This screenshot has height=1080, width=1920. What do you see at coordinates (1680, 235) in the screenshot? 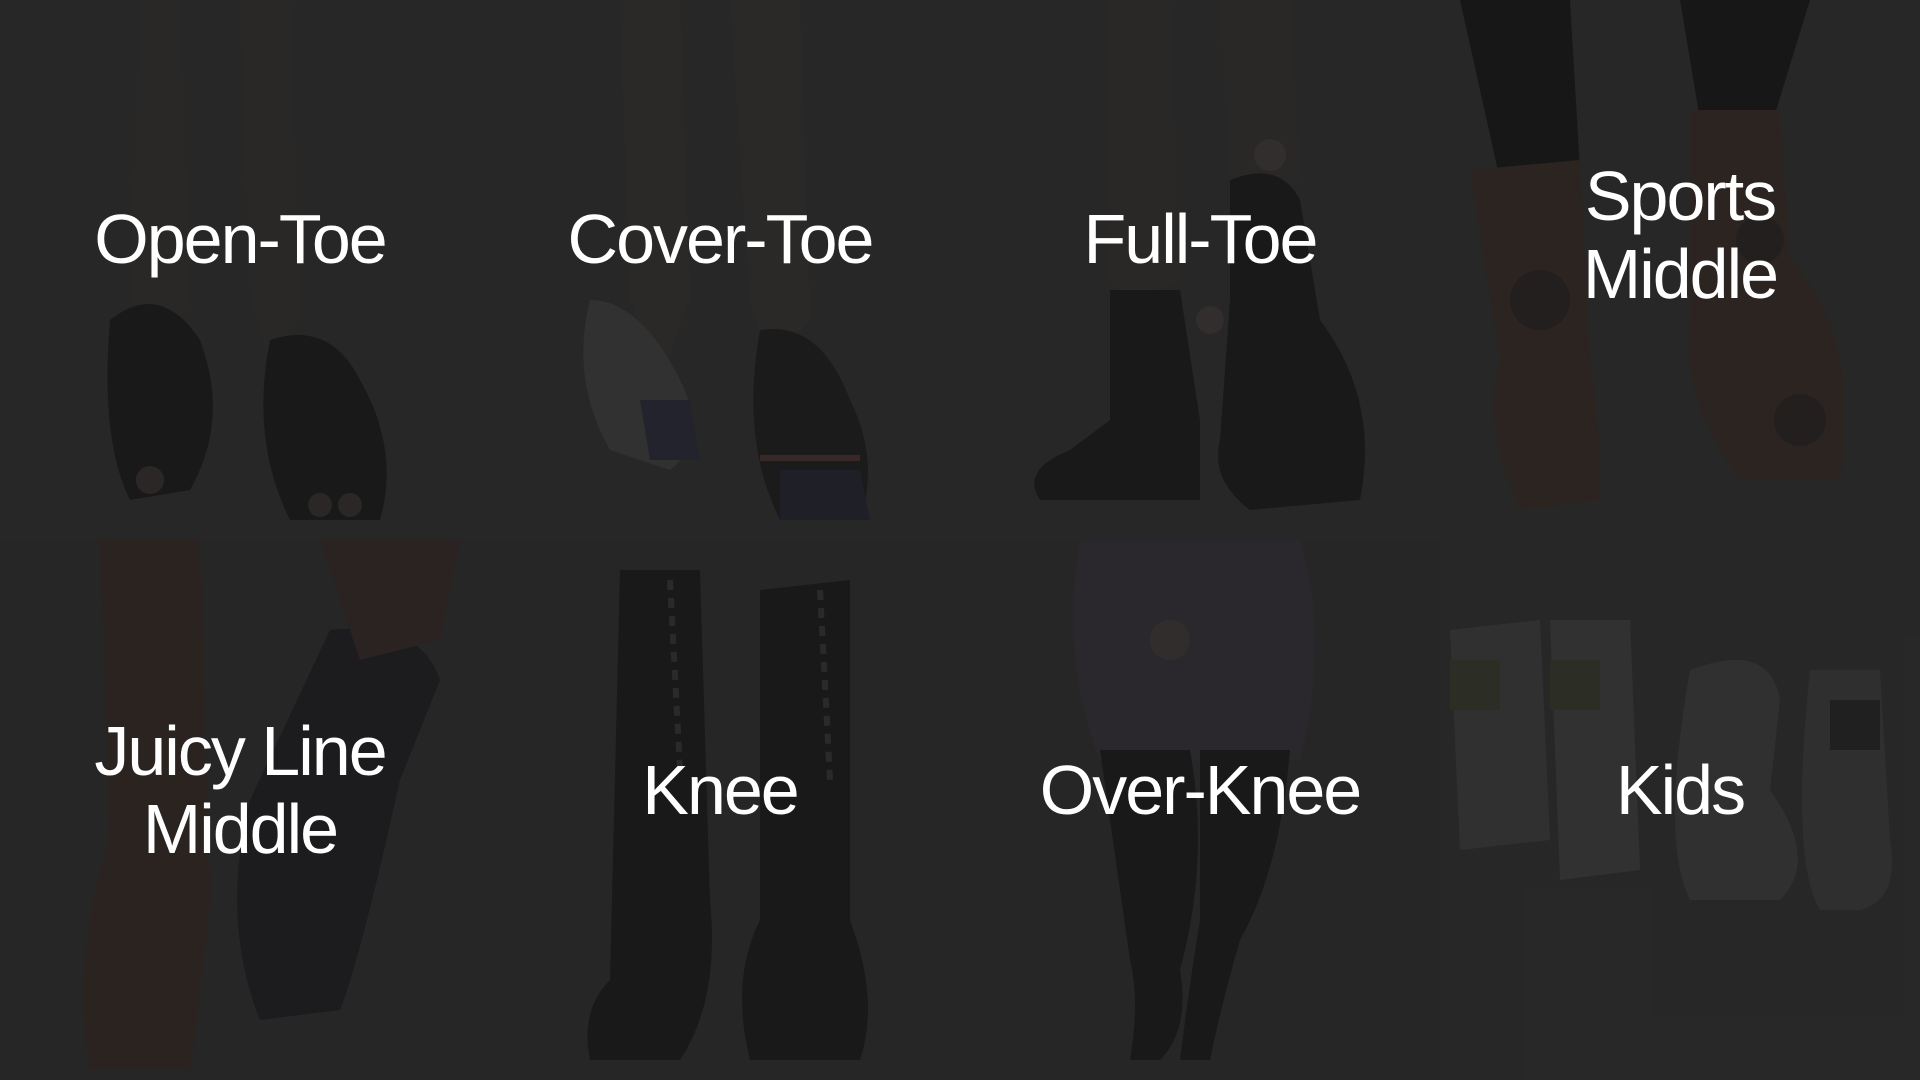
I see `category-label: Sports Middle` at bounding box center [1680, 235].